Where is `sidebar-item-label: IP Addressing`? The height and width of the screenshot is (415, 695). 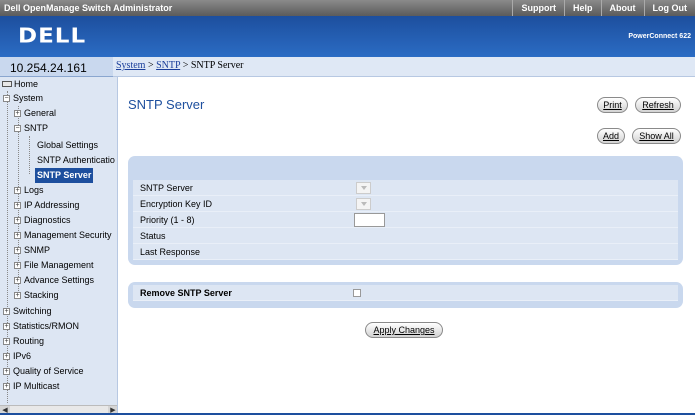 sidebar-item-label: IP Addressing is located at coordinates (52, 205).